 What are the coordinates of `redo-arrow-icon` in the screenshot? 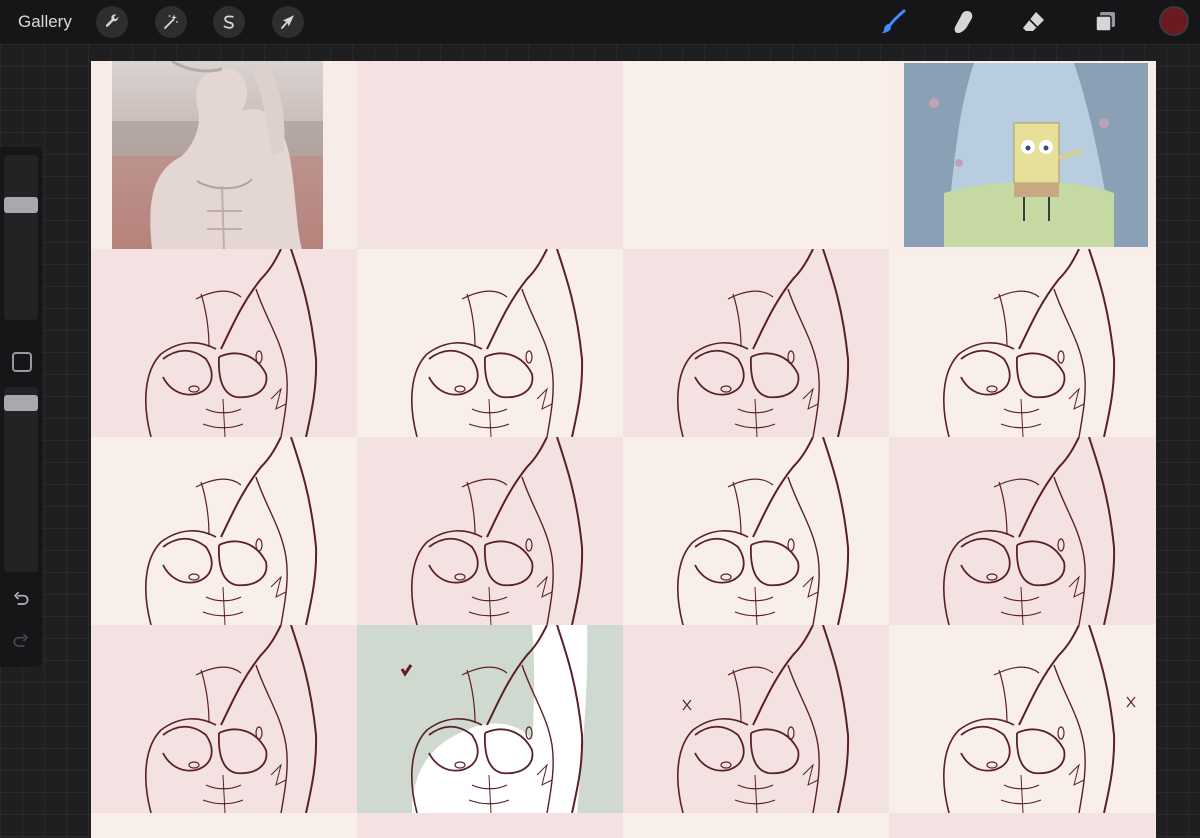 It's located at (21, 640).